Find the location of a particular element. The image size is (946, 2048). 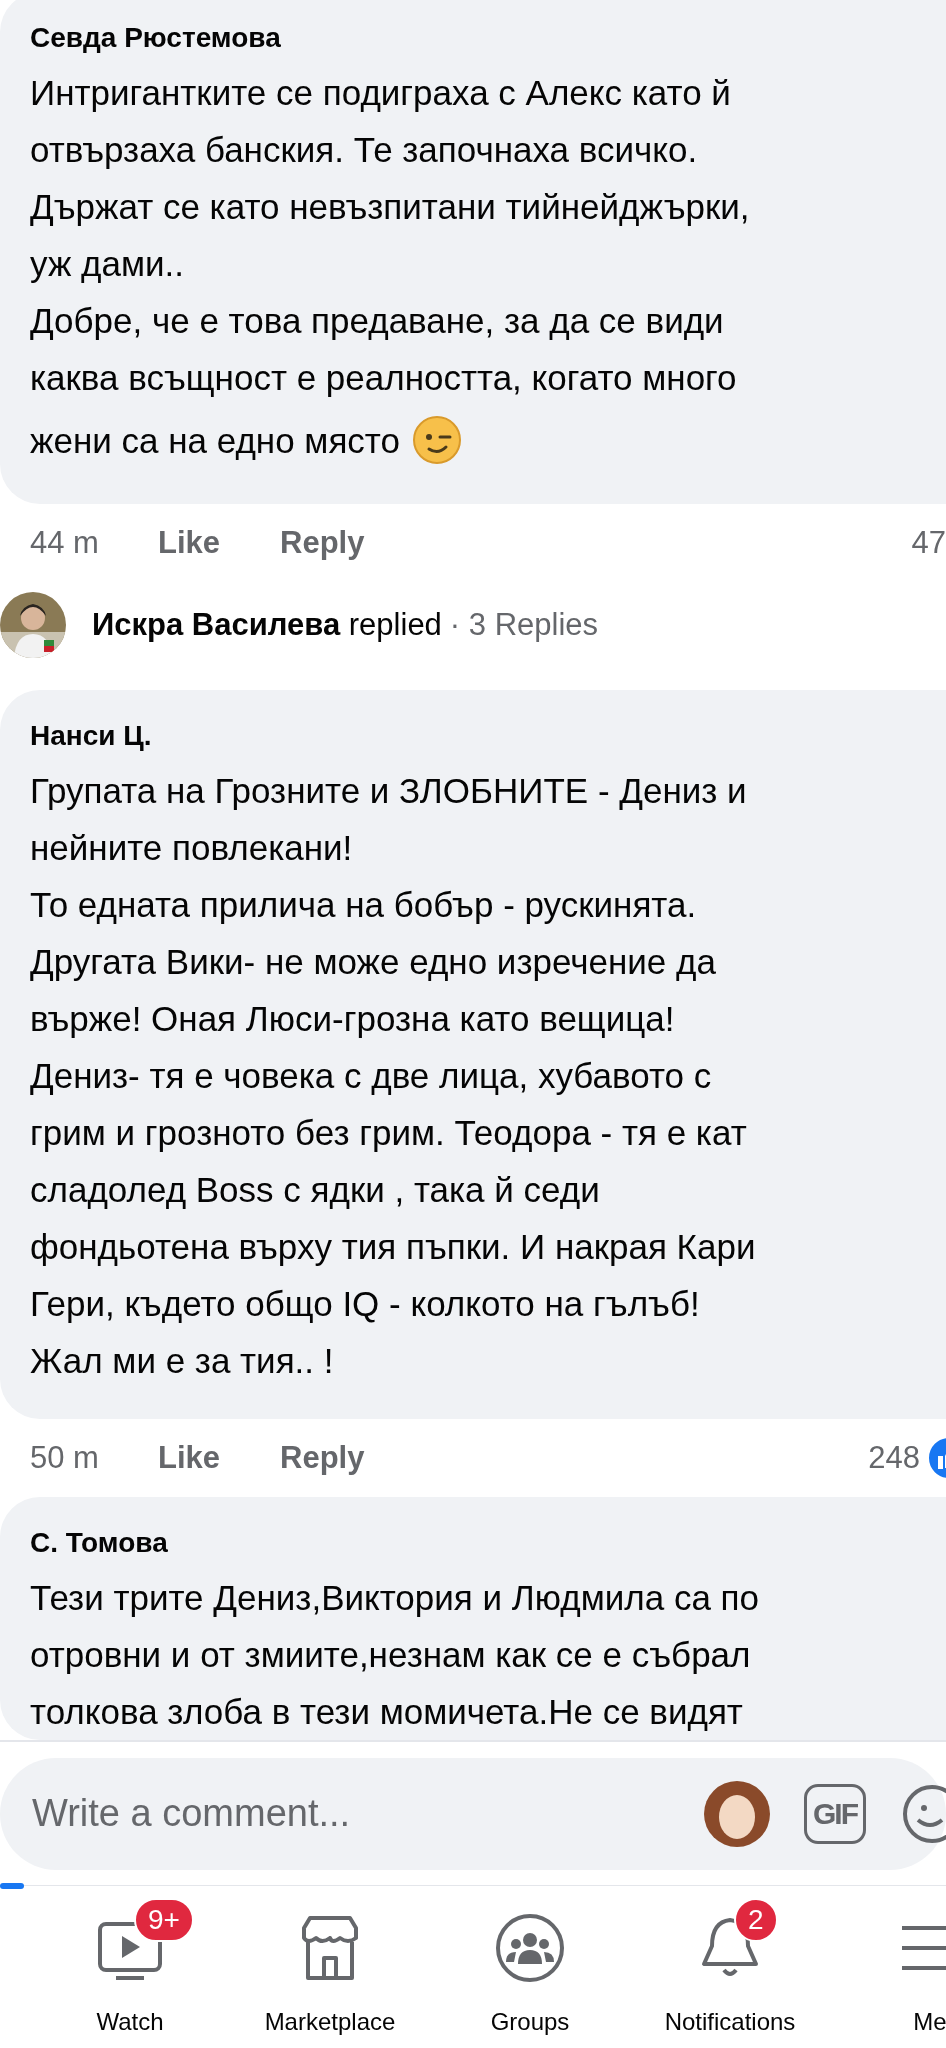

tab-indicator is located at coordinates (12, 1886).